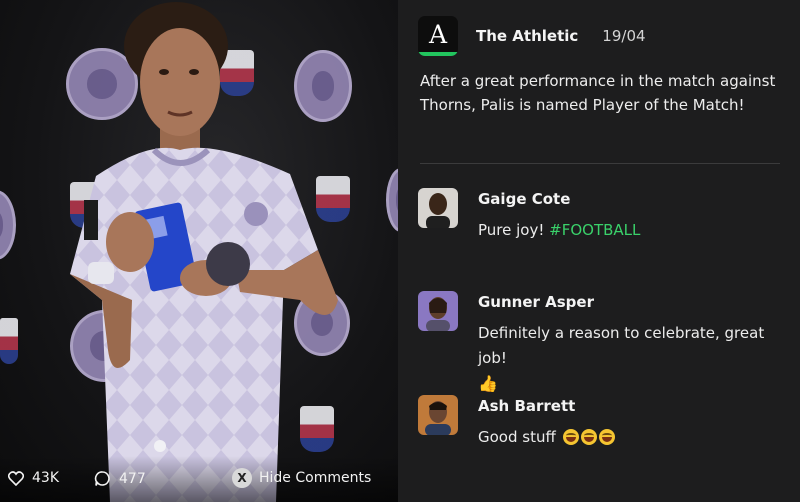  What do you see at coordinates (315, 478) in the screenshot?
I see `hide-comments-label: Hide Comments` at bounding box center [315, 478].